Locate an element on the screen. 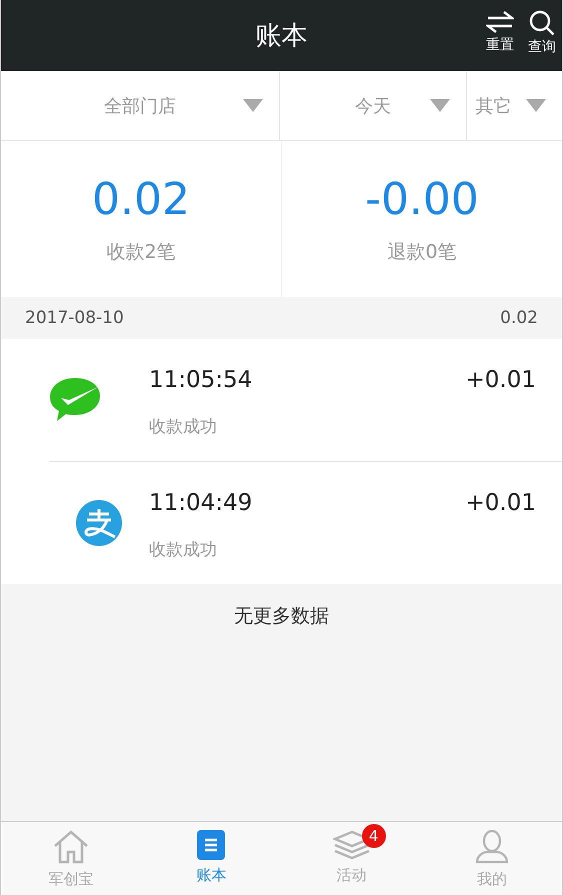  swap-arrows-icon is located at coordinates (500, 22).